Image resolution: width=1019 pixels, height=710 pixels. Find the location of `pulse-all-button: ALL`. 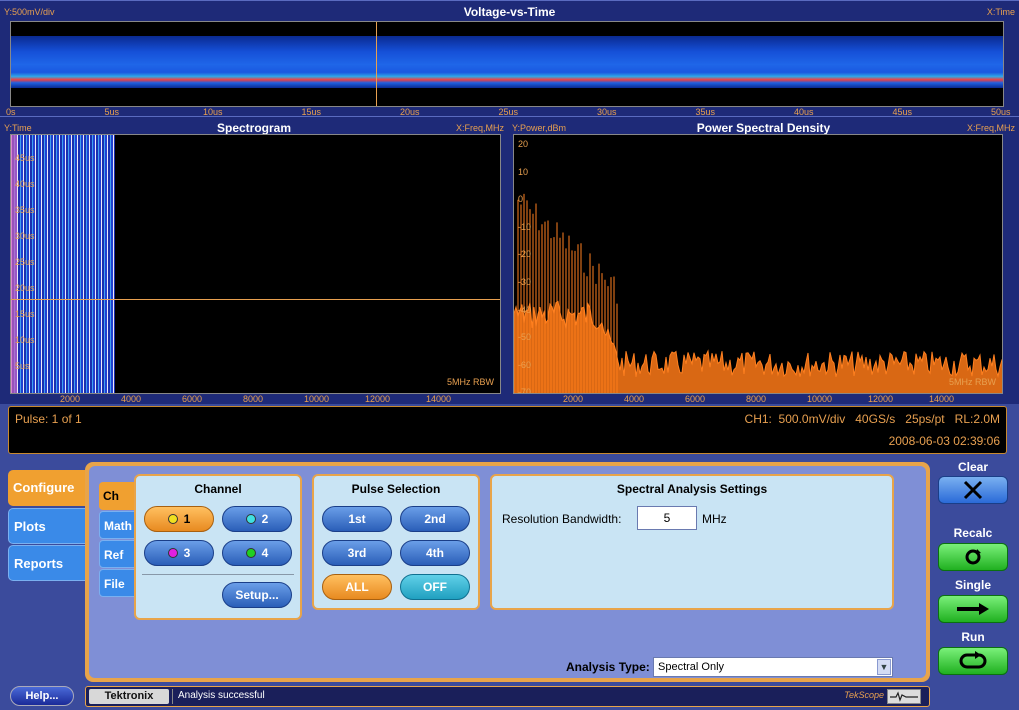

pulse-all-button: ALL is located at coordinates (357, 587).